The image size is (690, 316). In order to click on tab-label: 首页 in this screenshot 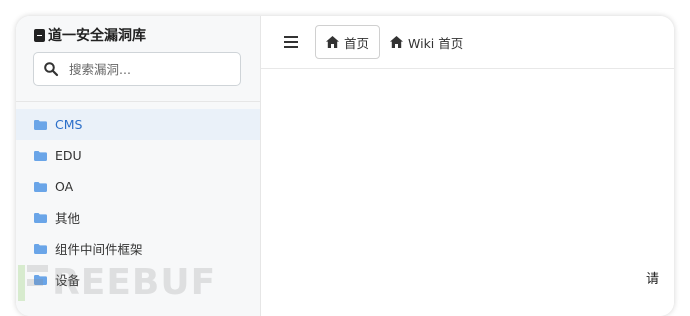, I will do `click(357, 43)`.